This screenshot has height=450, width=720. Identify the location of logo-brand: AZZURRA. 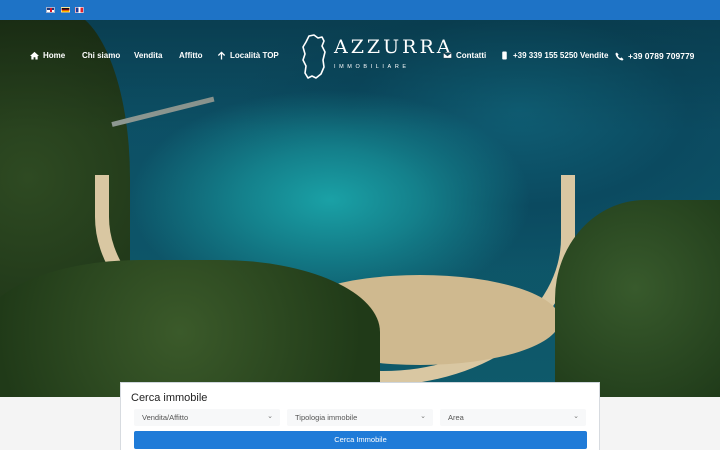
(394, 47).